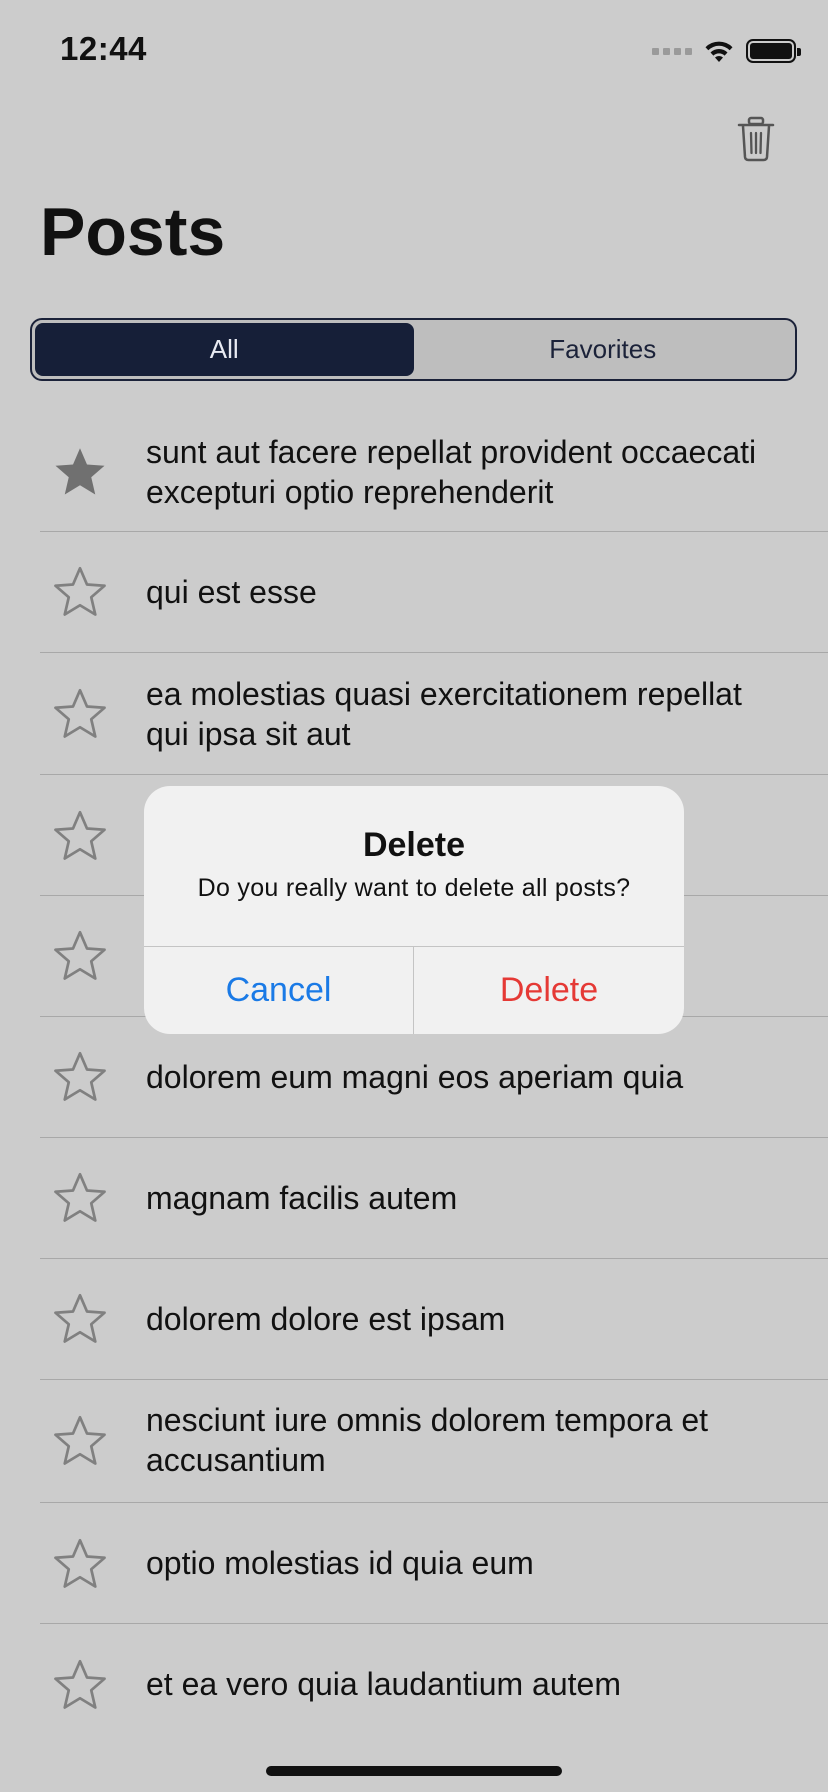  What do you see at coordinates (549, 990) in the screenshot?
I see `delete-button: Delete` at bounding box center [549, 990].